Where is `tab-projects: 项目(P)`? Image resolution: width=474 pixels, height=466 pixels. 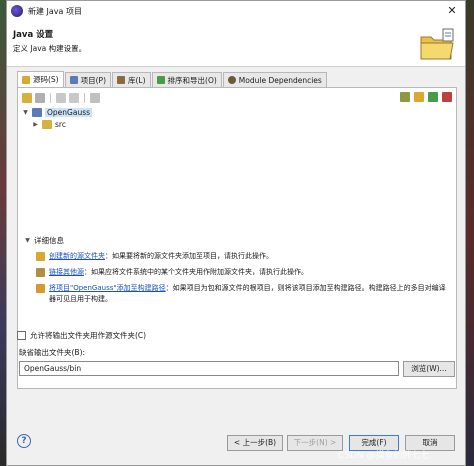 tab-projects: 项目(P) is located at coordinates (87, 79).